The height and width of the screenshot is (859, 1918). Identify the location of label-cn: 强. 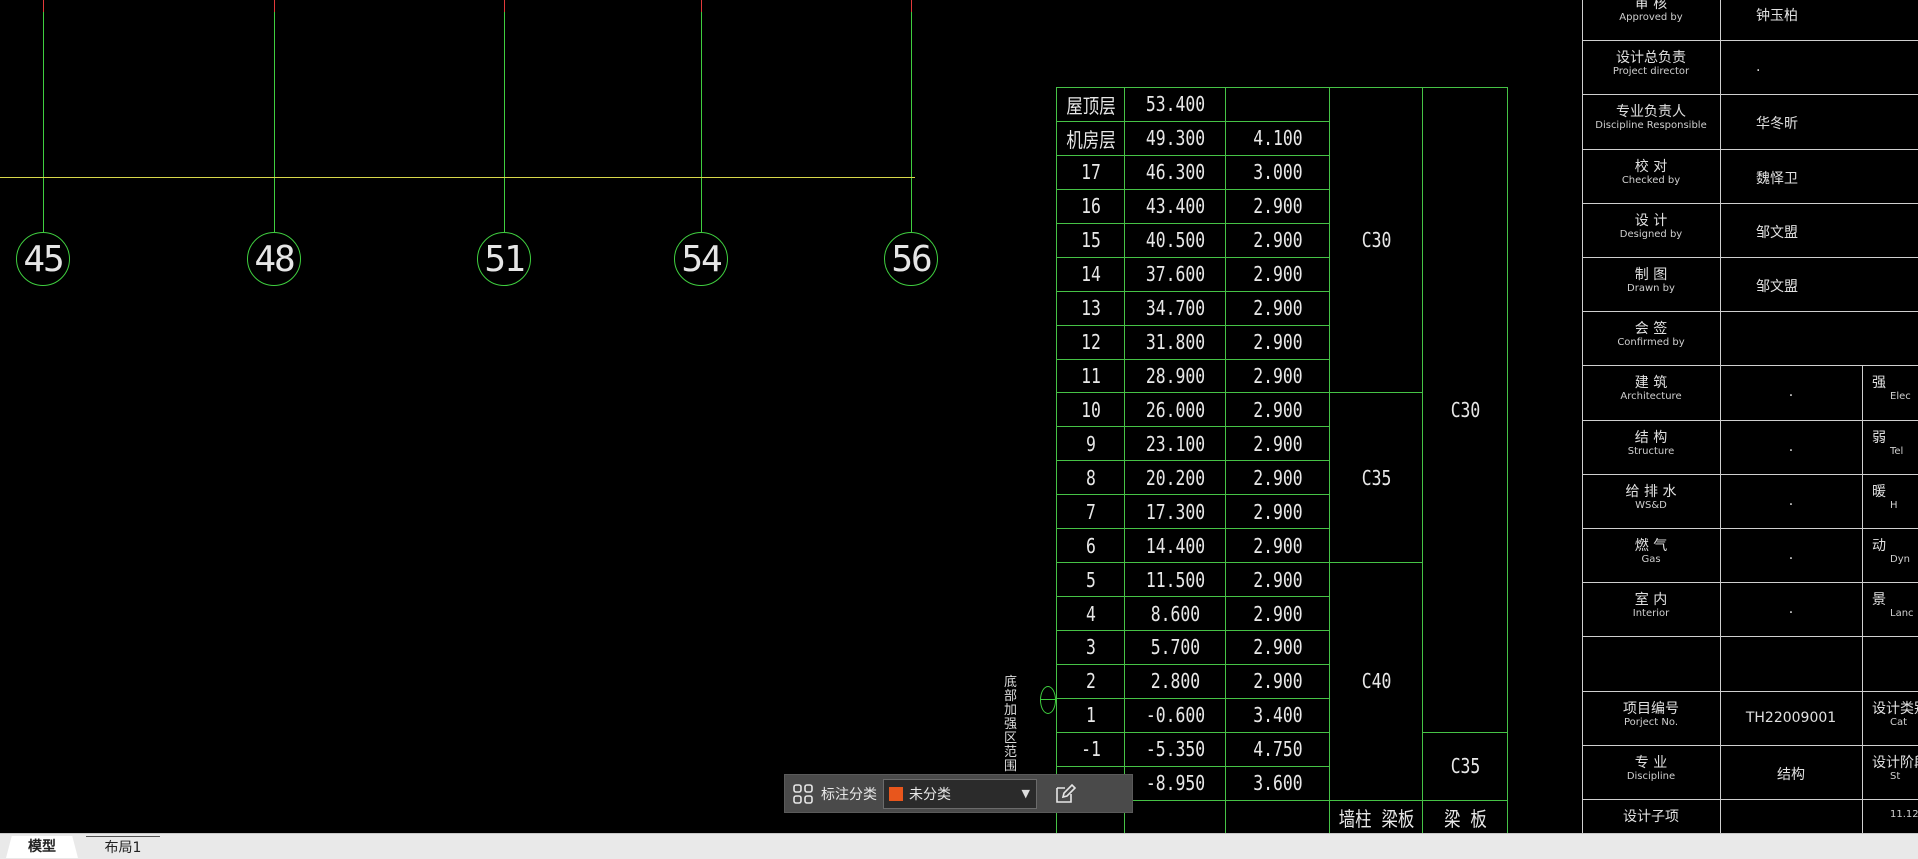
(1879, 383).